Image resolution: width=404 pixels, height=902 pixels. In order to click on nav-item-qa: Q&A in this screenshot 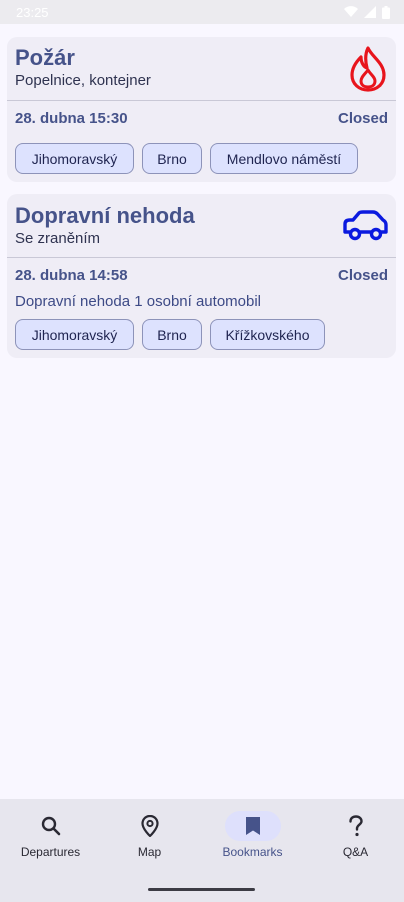, I will do `click(354, 839)`.